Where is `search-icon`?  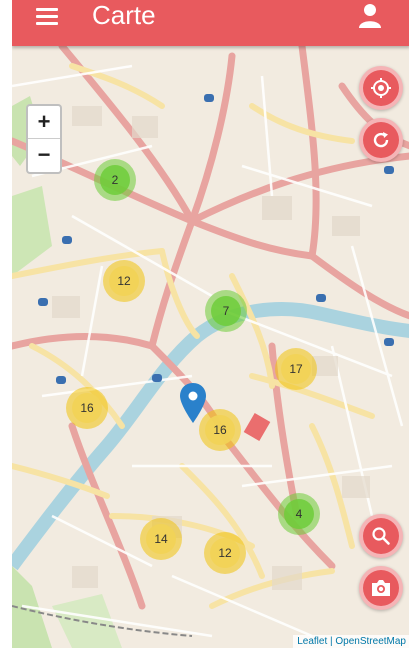 search-icon is located at coordinates (381, 536).